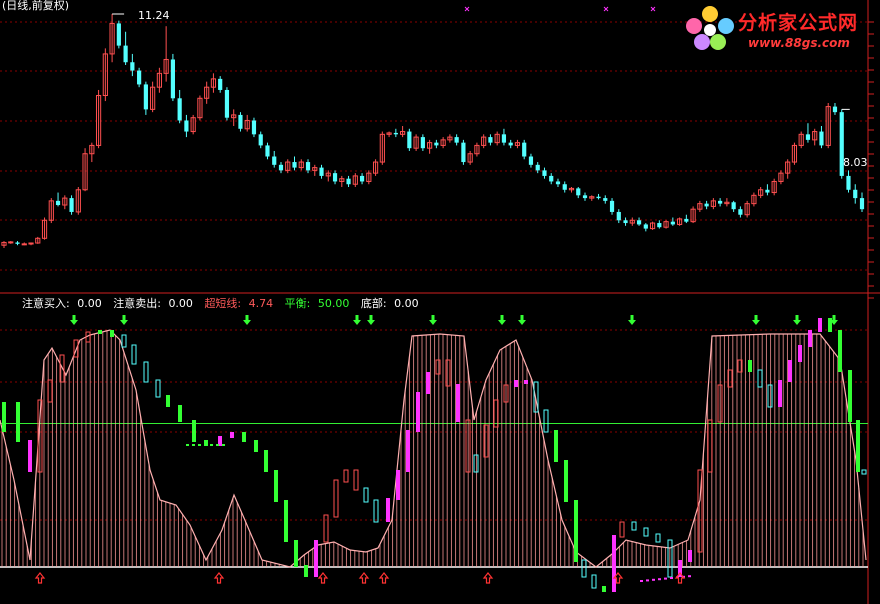 This screenshot has width=880, height=604. I want to click on buy-arrow-icon, so click(219, 578).